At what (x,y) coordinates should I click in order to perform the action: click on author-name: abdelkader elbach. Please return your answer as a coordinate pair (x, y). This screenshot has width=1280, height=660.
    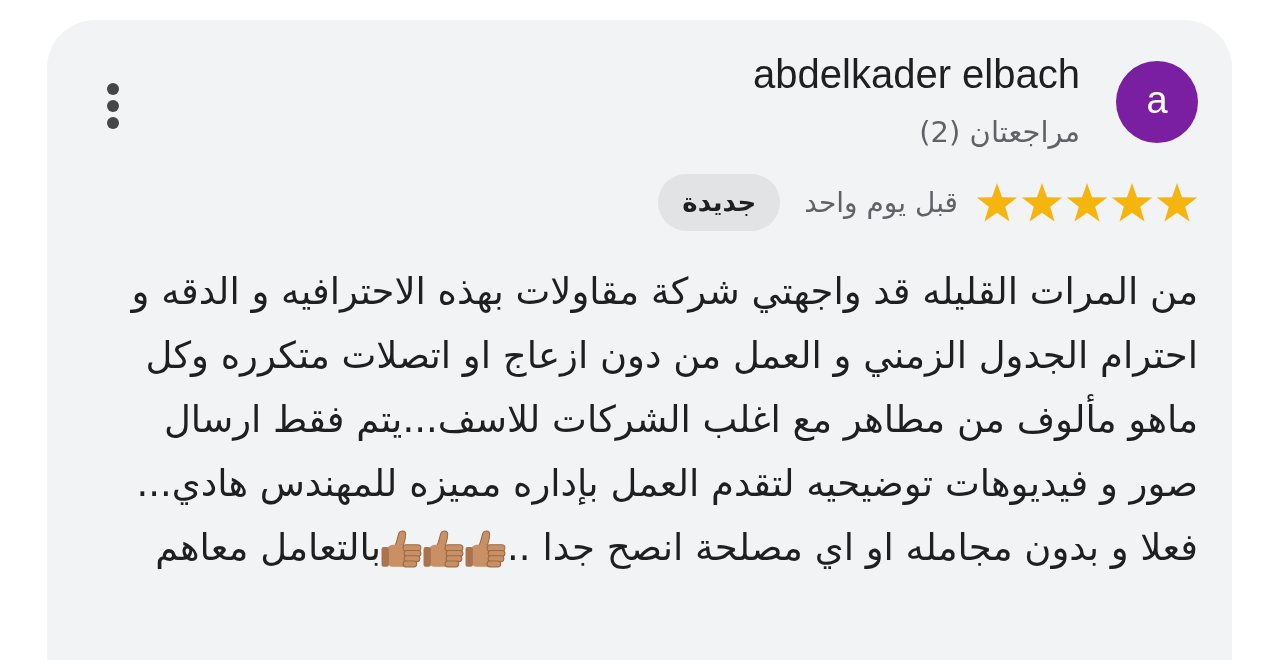
    Looking at the image, I should click on (916, 74).